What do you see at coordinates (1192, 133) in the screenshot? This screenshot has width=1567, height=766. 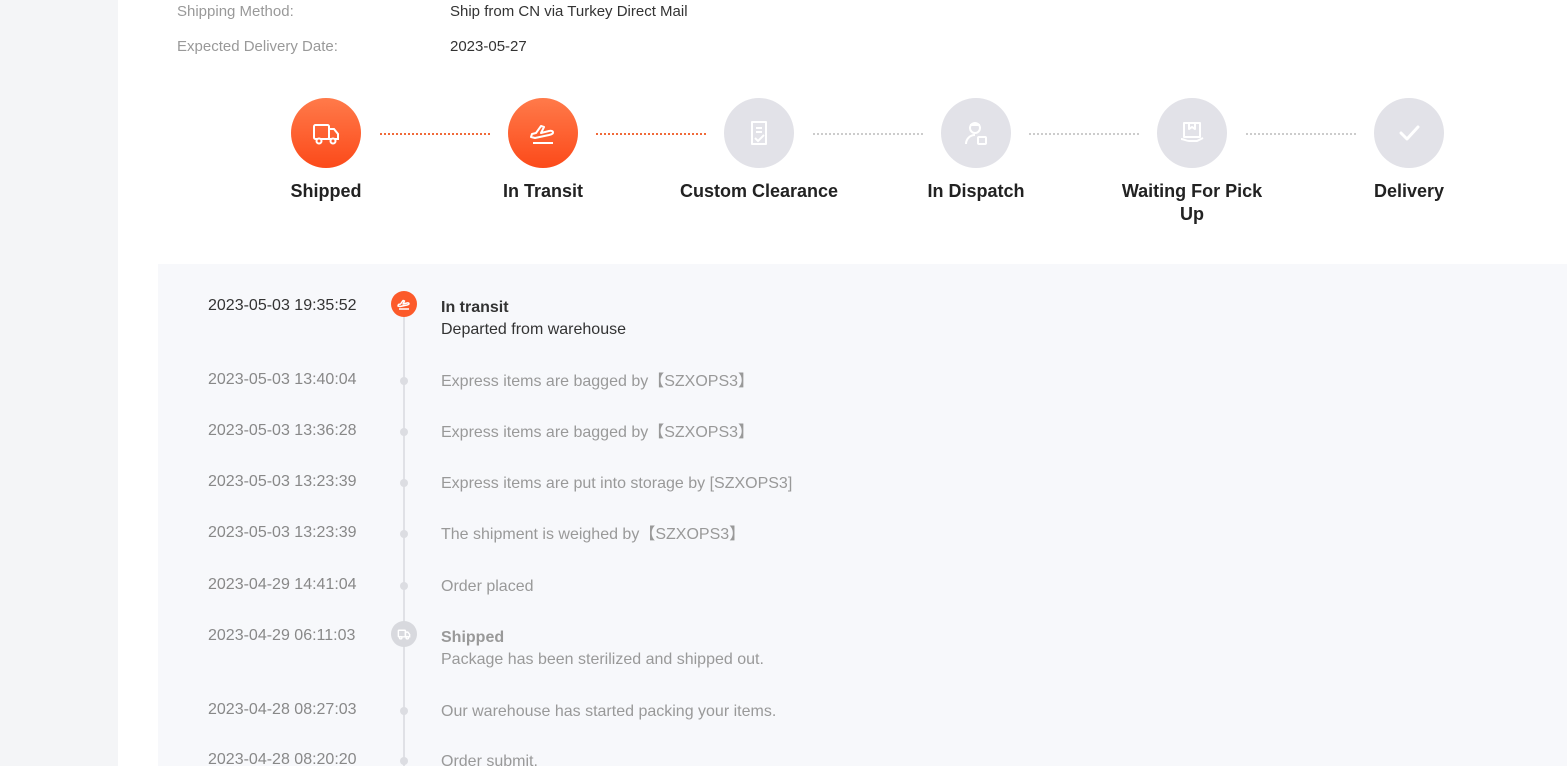 I see `package-icon` at bounding box center [1192, 133].